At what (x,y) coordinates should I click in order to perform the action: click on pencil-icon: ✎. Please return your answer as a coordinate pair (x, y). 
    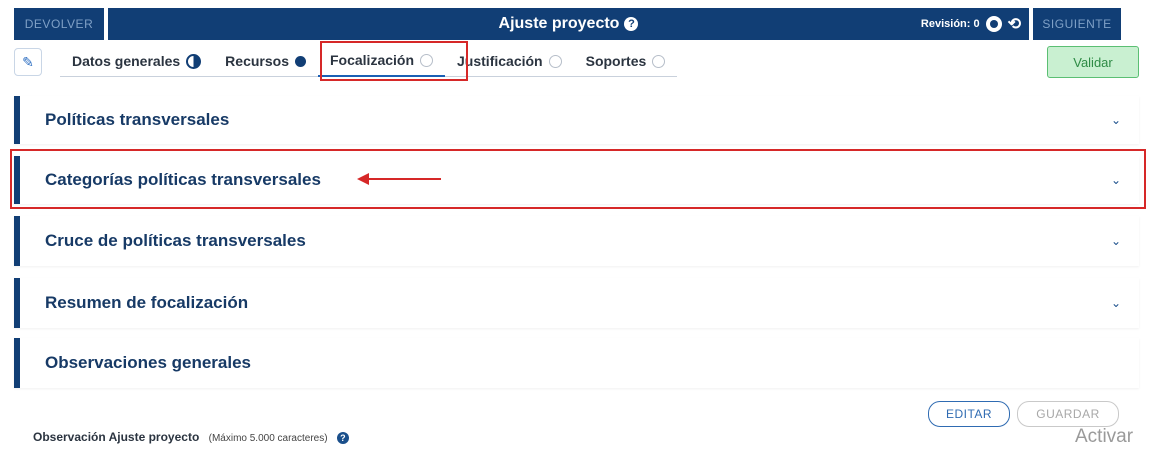
    Looking at the image, I should click on (28, 61).